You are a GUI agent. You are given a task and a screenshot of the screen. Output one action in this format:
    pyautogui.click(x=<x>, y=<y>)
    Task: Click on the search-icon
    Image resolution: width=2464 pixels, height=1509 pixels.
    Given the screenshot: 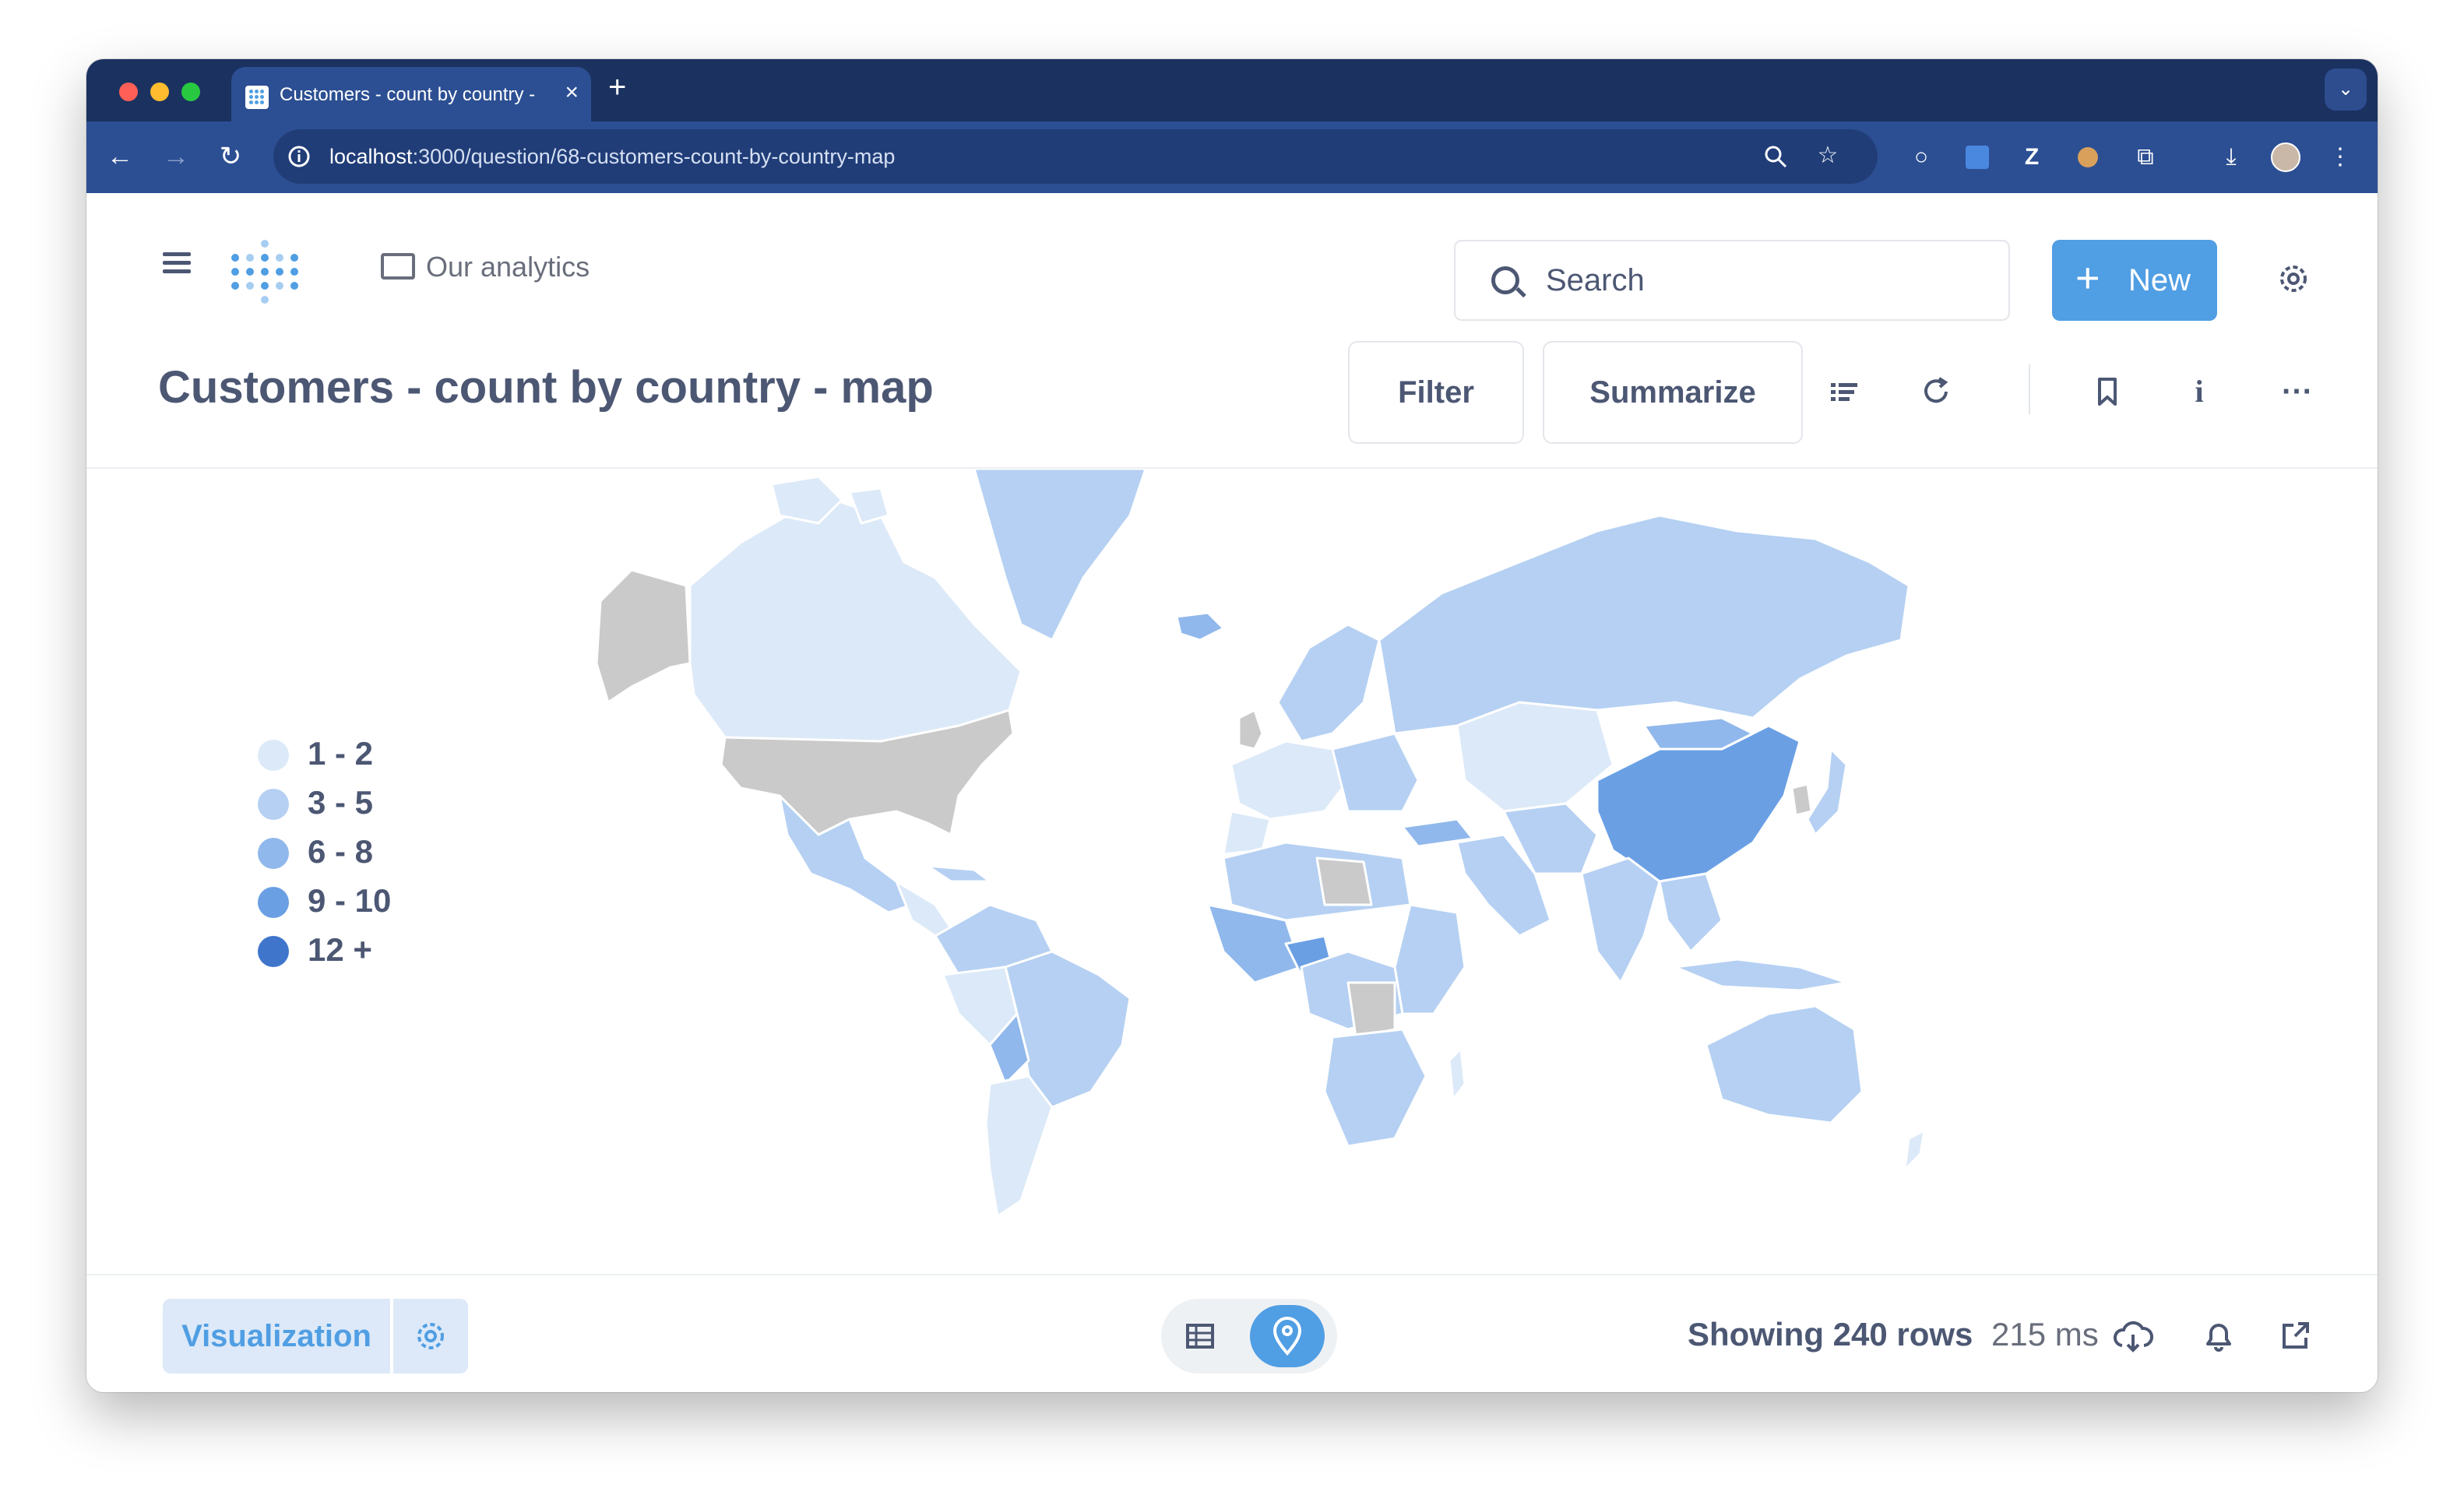 What is the action you would take?
    pyautogui.click(x=1505, y=280)
    